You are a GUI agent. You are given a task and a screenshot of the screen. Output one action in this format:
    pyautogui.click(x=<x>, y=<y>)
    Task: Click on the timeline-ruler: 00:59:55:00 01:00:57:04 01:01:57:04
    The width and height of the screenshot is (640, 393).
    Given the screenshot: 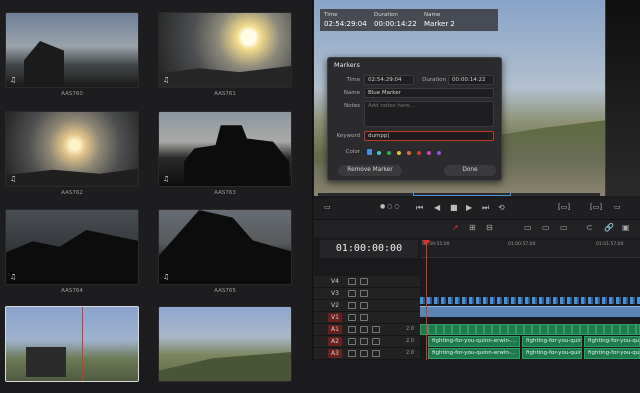 What is the action you would take?
    pyautogui.click(x=530, y=249)
    